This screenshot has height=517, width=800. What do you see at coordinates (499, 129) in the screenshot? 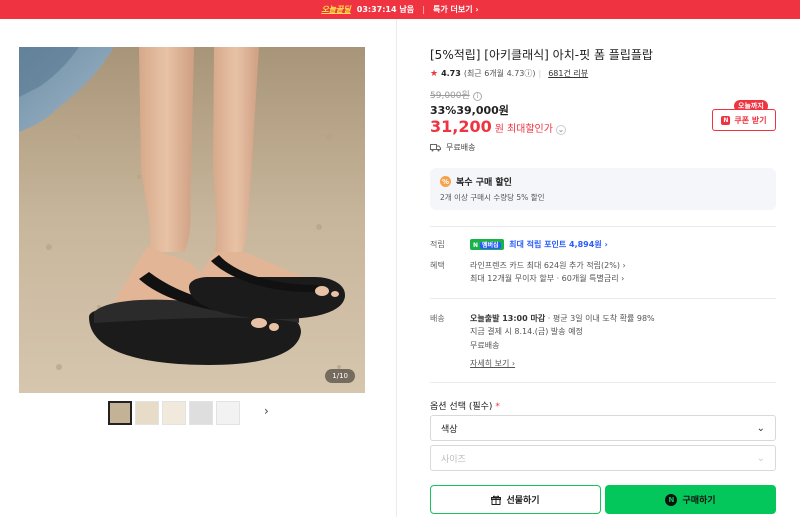
I see `max-price-unit: 원` at bounding box center [499, 129].